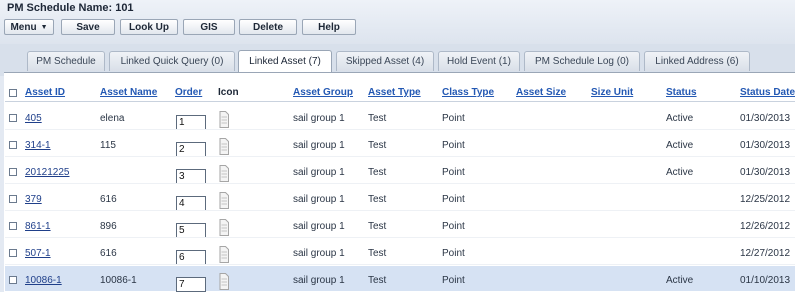 This screenshot has height=292, width=795. I want to click on menu-button: Menu ▼, so click(29, 27).